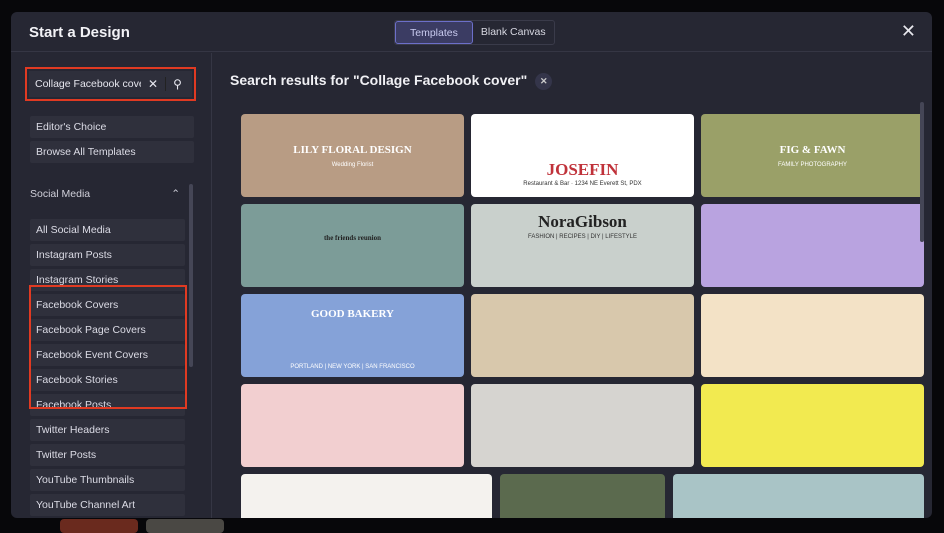 The image size is (944, 533). What do you see at coordinates (582, 169) in the screenshot?
I see `template-title: JOSEFIN` at bounding box center [582, 169].